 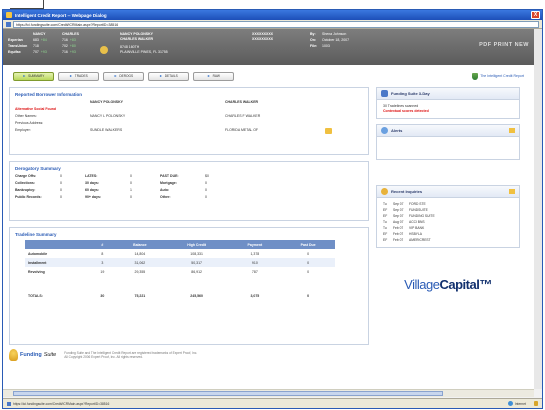 I want to click on panel-header: Funding Suite 3-Day, so click(x=448, y=94).